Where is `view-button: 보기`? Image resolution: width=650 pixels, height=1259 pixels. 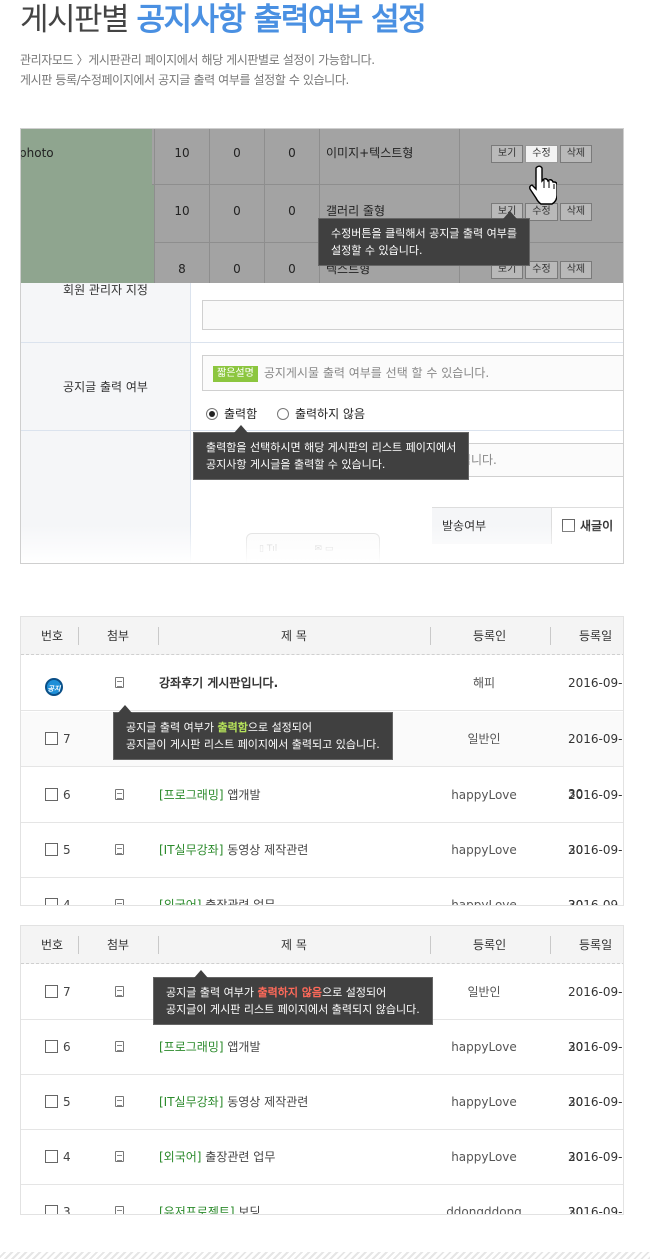 view-button: 보기 is located at coordinates (507, 153).